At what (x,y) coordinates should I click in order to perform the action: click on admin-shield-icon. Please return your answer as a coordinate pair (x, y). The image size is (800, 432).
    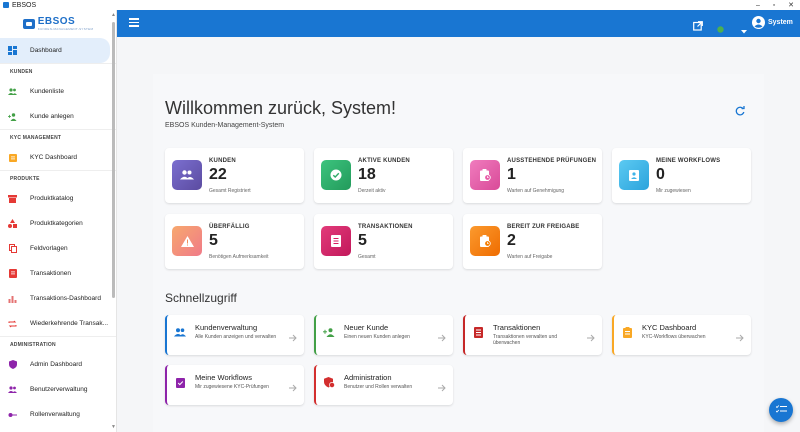
    Looking at the image, I should click on (12, 364).